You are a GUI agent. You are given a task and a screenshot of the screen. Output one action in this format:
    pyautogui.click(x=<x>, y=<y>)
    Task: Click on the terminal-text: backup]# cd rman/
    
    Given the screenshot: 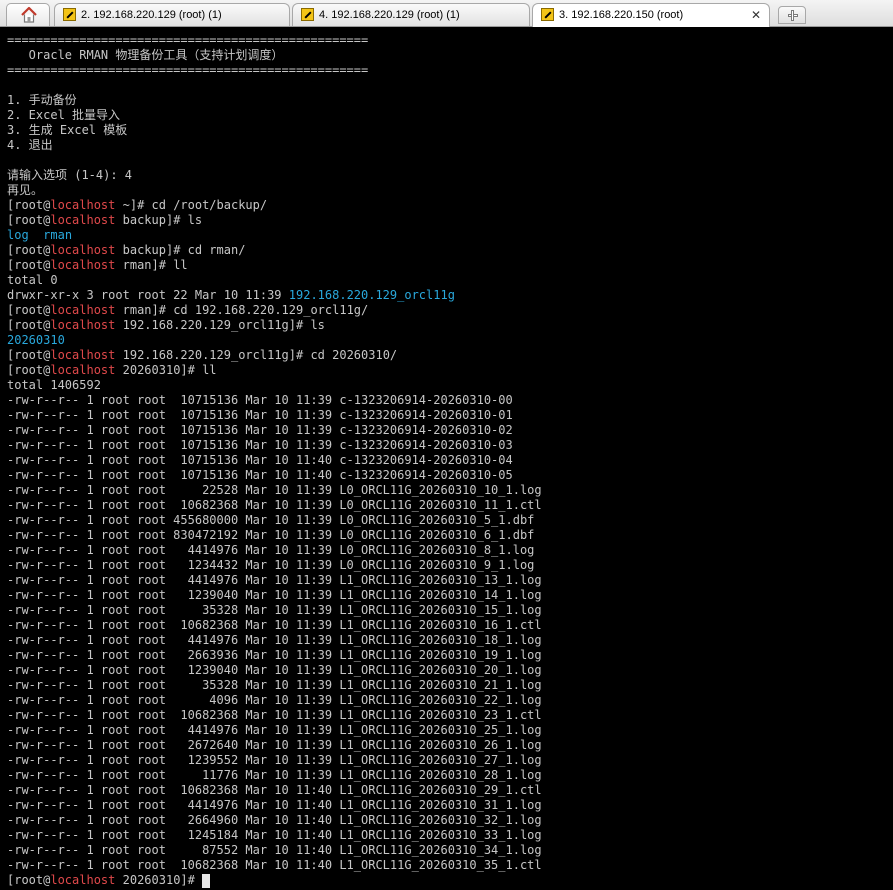 What is the action you would take?
    pyautogui.click(x=180, y=250)
    